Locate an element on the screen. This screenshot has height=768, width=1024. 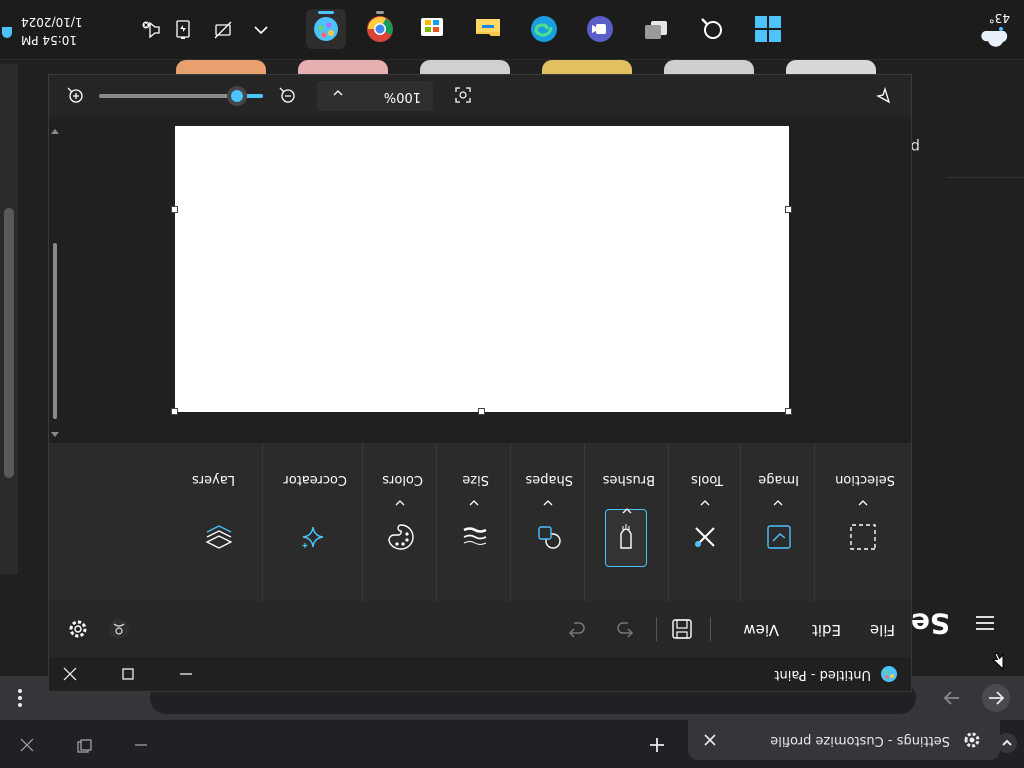
maximize-icon is located at coordinates (128, 674).